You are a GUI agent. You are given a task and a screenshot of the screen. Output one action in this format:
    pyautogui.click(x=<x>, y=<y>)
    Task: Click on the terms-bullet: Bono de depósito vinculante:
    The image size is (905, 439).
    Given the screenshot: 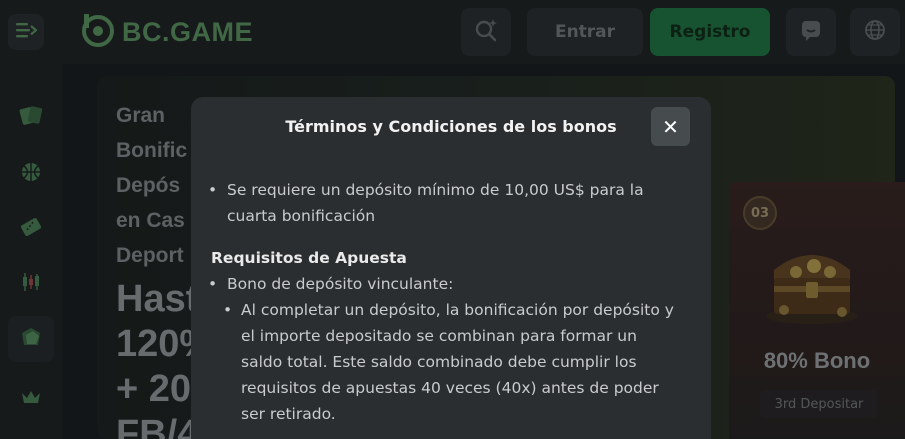 What is the action you would take?
    pyautogui.click(x=440, y=284)
    